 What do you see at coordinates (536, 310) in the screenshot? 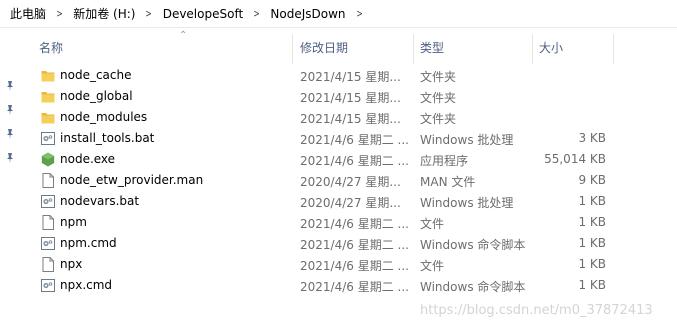
I see `watermark-text: https://blog.csdn.net/m0_37872413` at bounding box center [536, 310].